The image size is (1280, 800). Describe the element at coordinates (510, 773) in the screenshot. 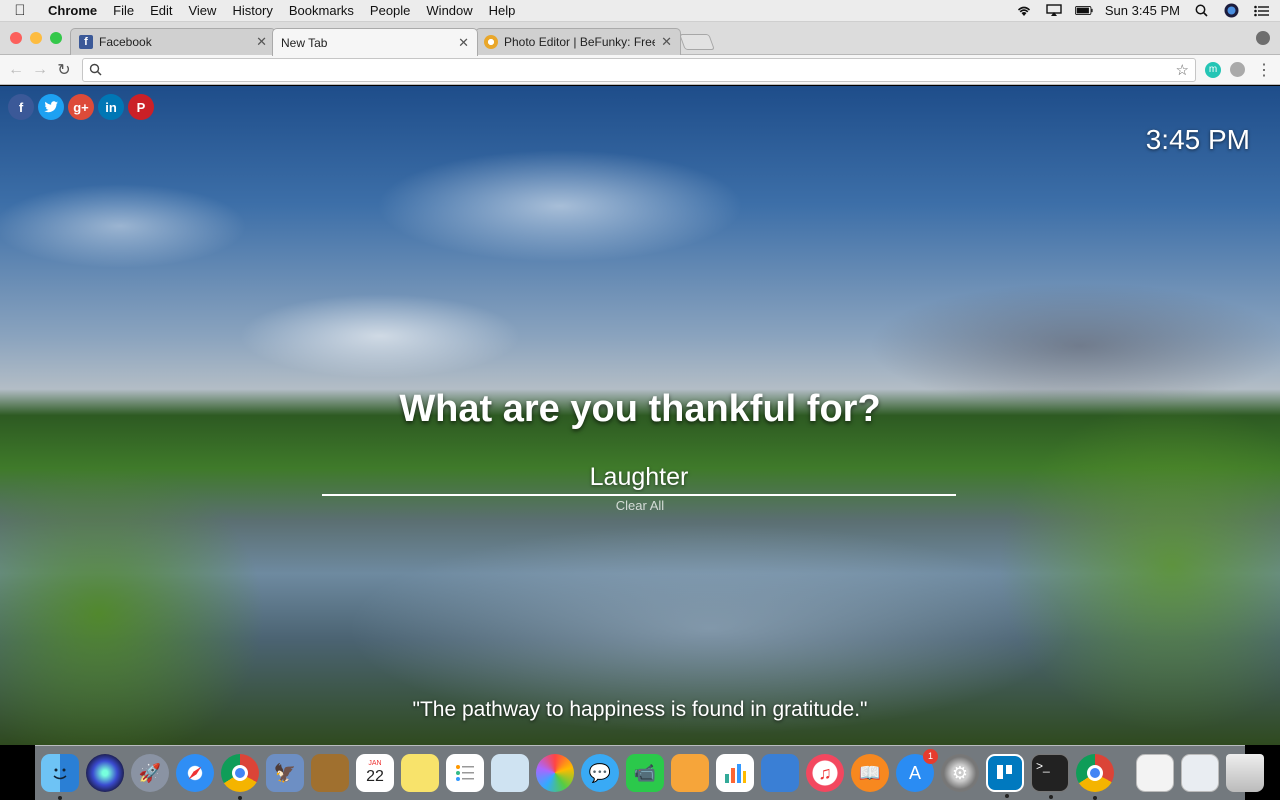

I see `photo-booth-icon` at that location.